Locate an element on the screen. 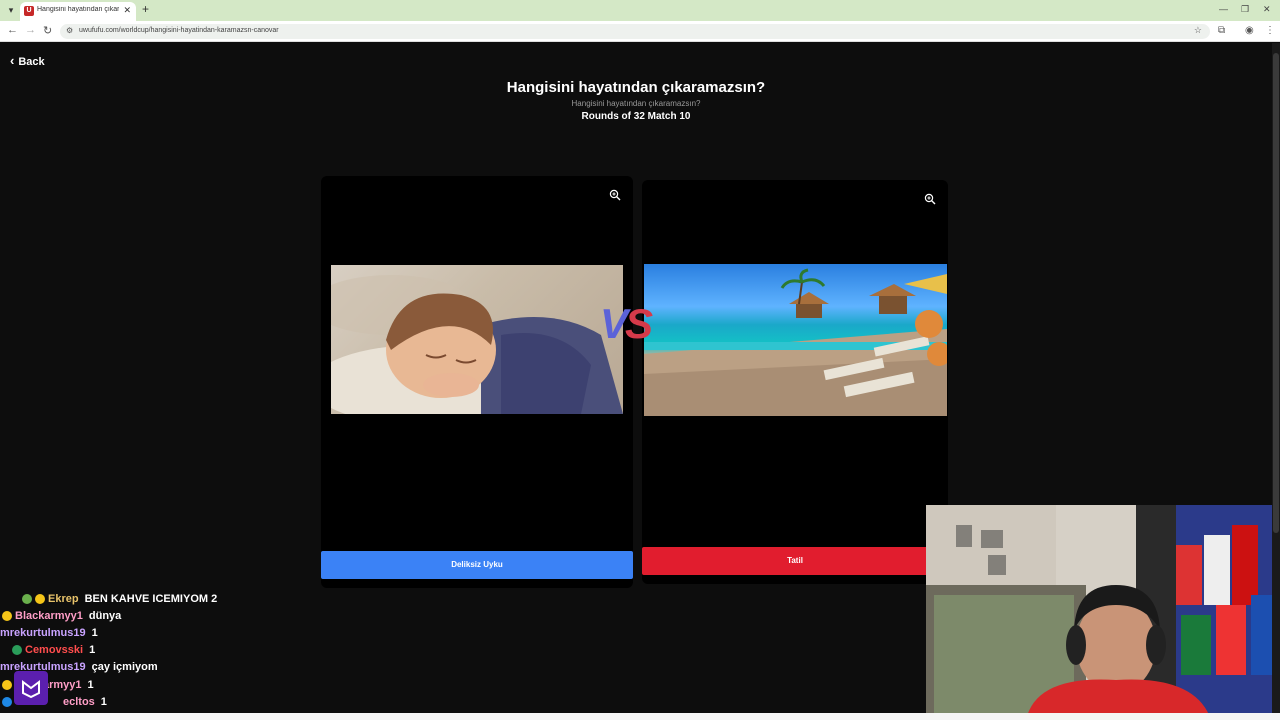  site-info-icon: ⚙ is located at coordinates (69, 30).